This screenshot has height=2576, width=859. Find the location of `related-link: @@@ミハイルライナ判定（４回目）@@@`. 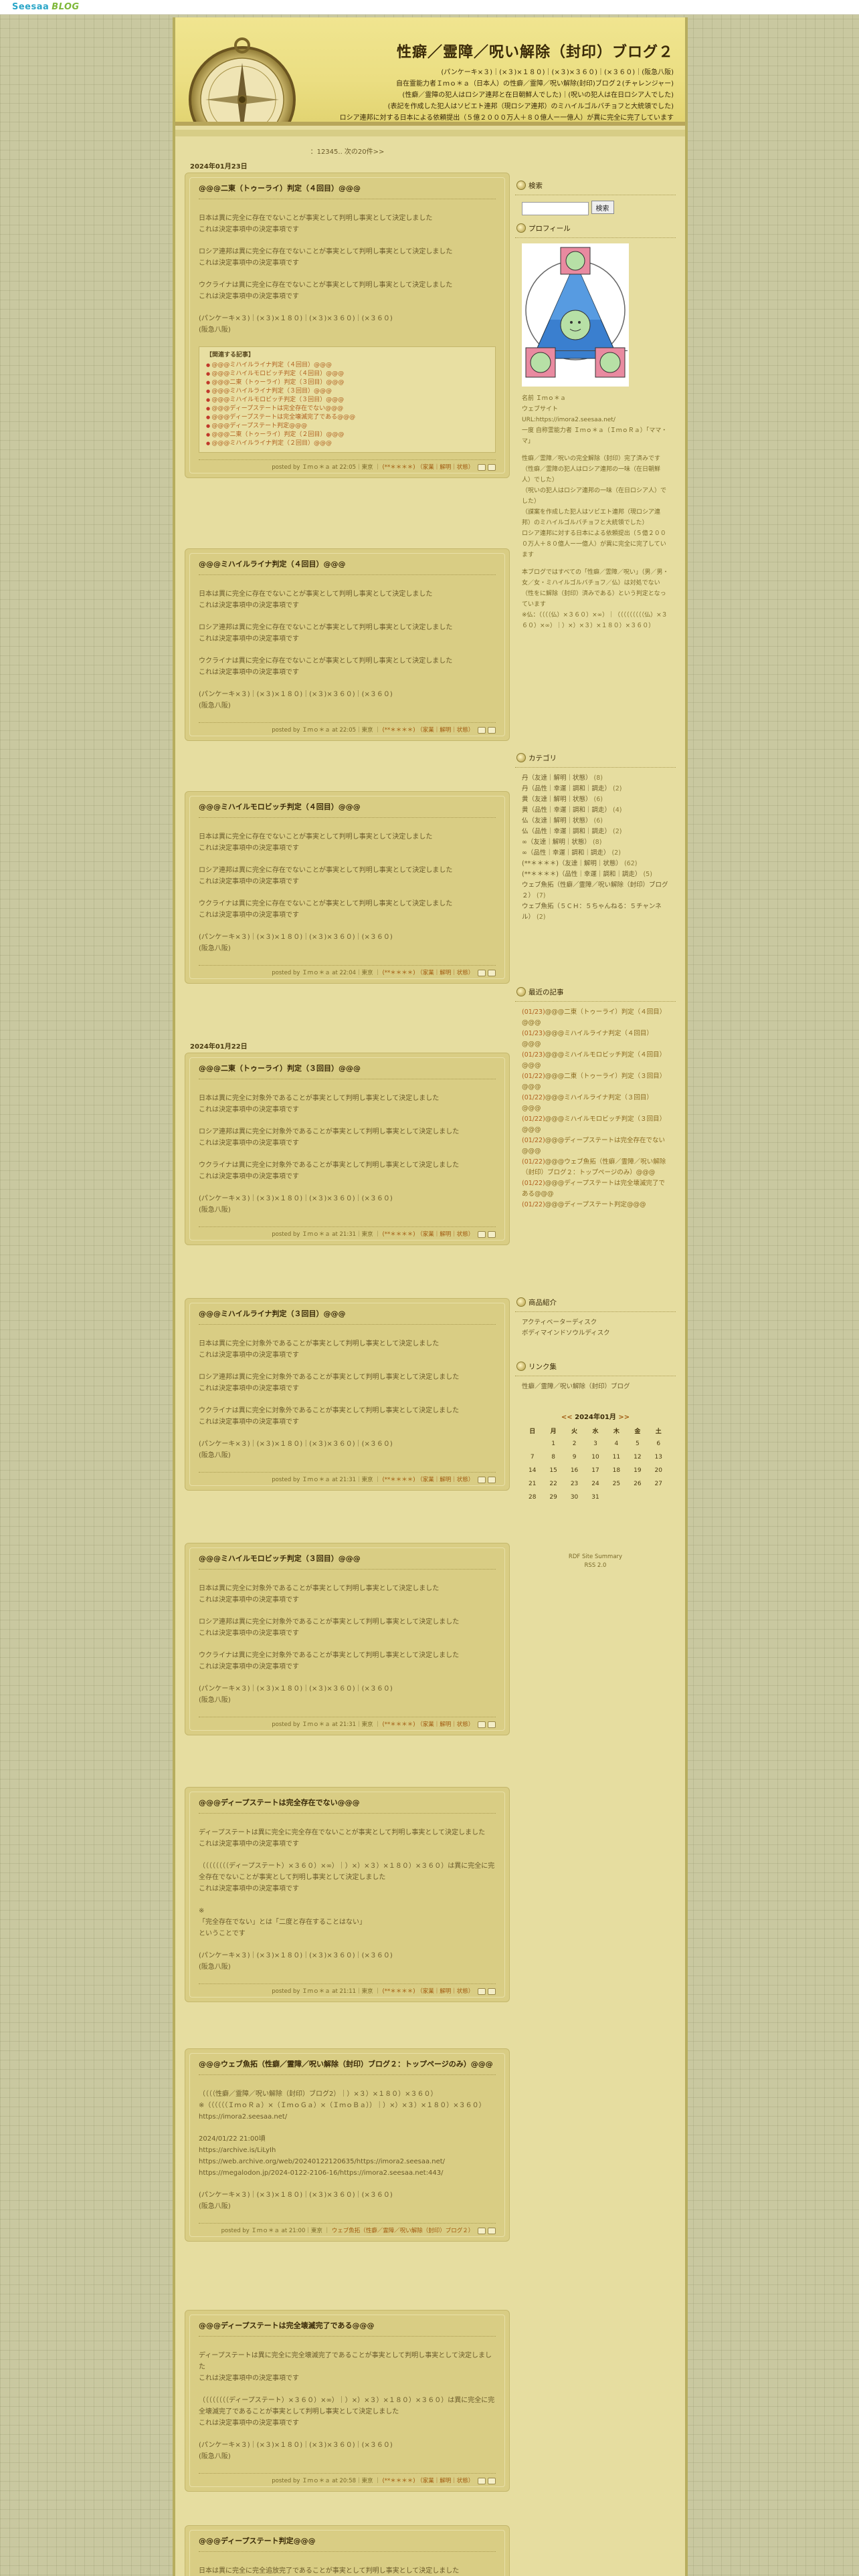

related-link: @@@ミハイルライナ判定（４回目）@@@ is located at coordinates (347, 366).